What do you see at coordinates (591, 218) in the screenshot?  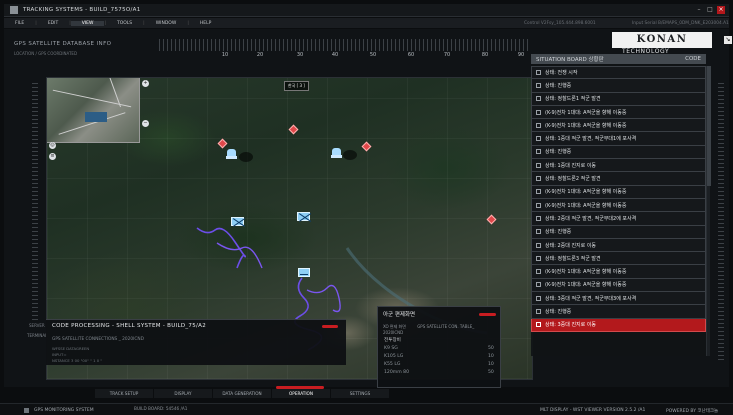 I see `situation-row-label: 상태: 2중대 적군 발견, 적군부대2에 포사격` at bounding box center [591, 218].